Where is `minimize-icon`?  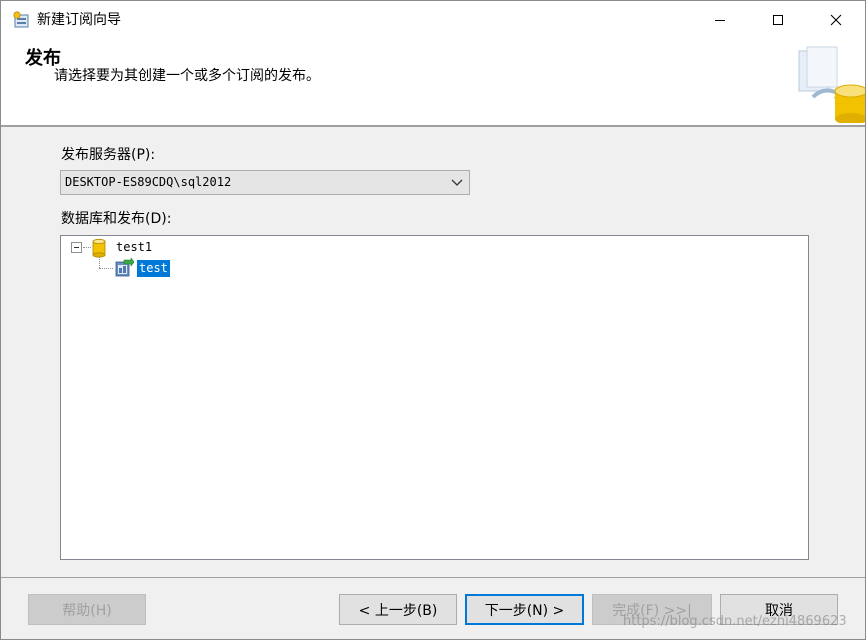 minimize-icon is located at coordinates (720, 20).